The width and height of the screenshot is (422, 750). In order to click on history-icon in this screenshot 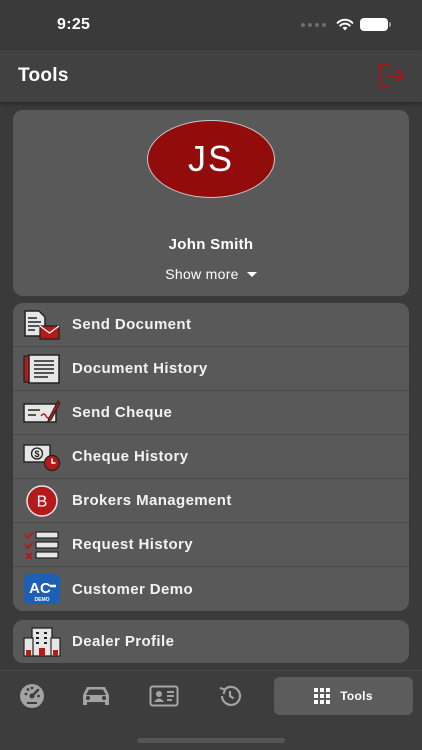, I will do `click(230, 695)`.